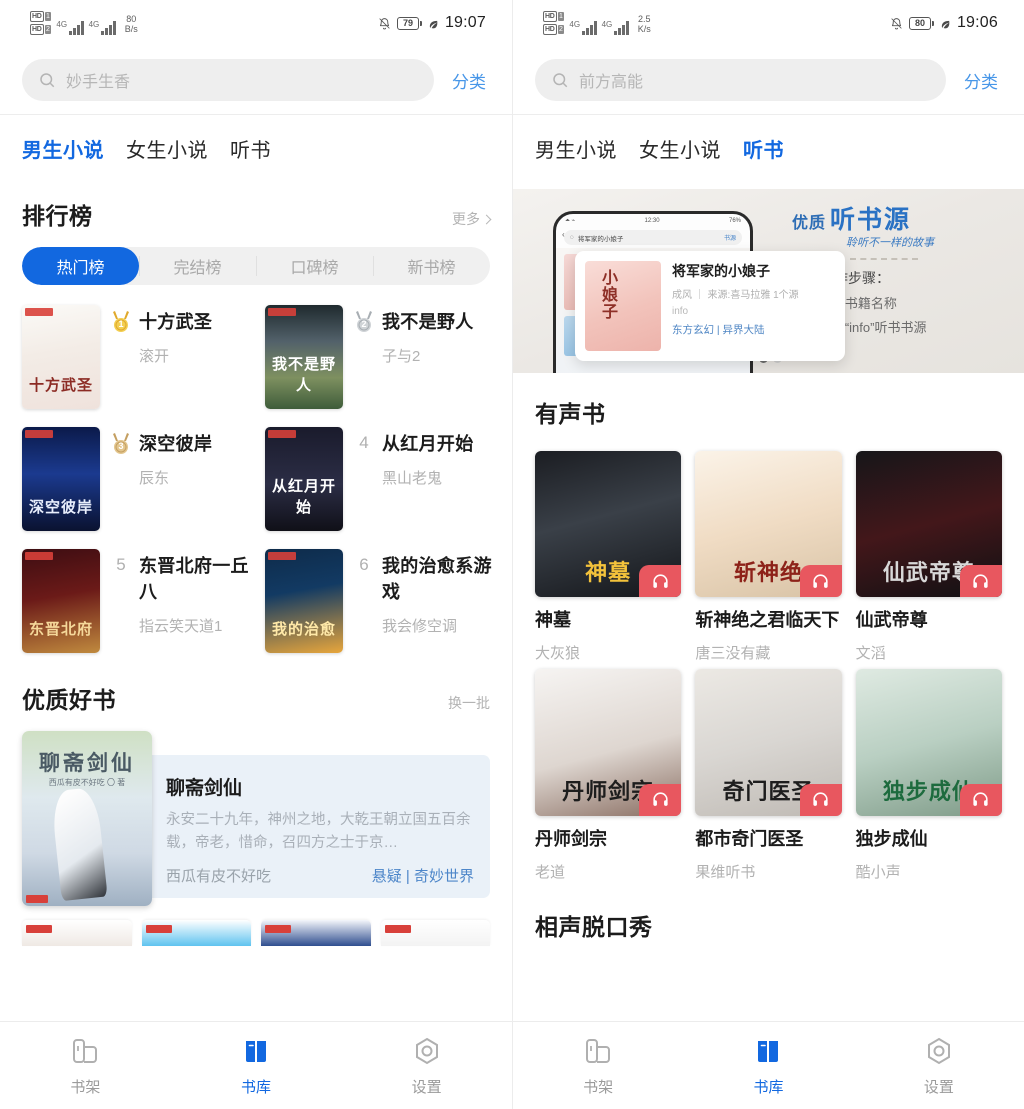 The height and width of the screenshot is (1109, 1024). I want to click on ranking-more-button: 更多, so click(472, 219).